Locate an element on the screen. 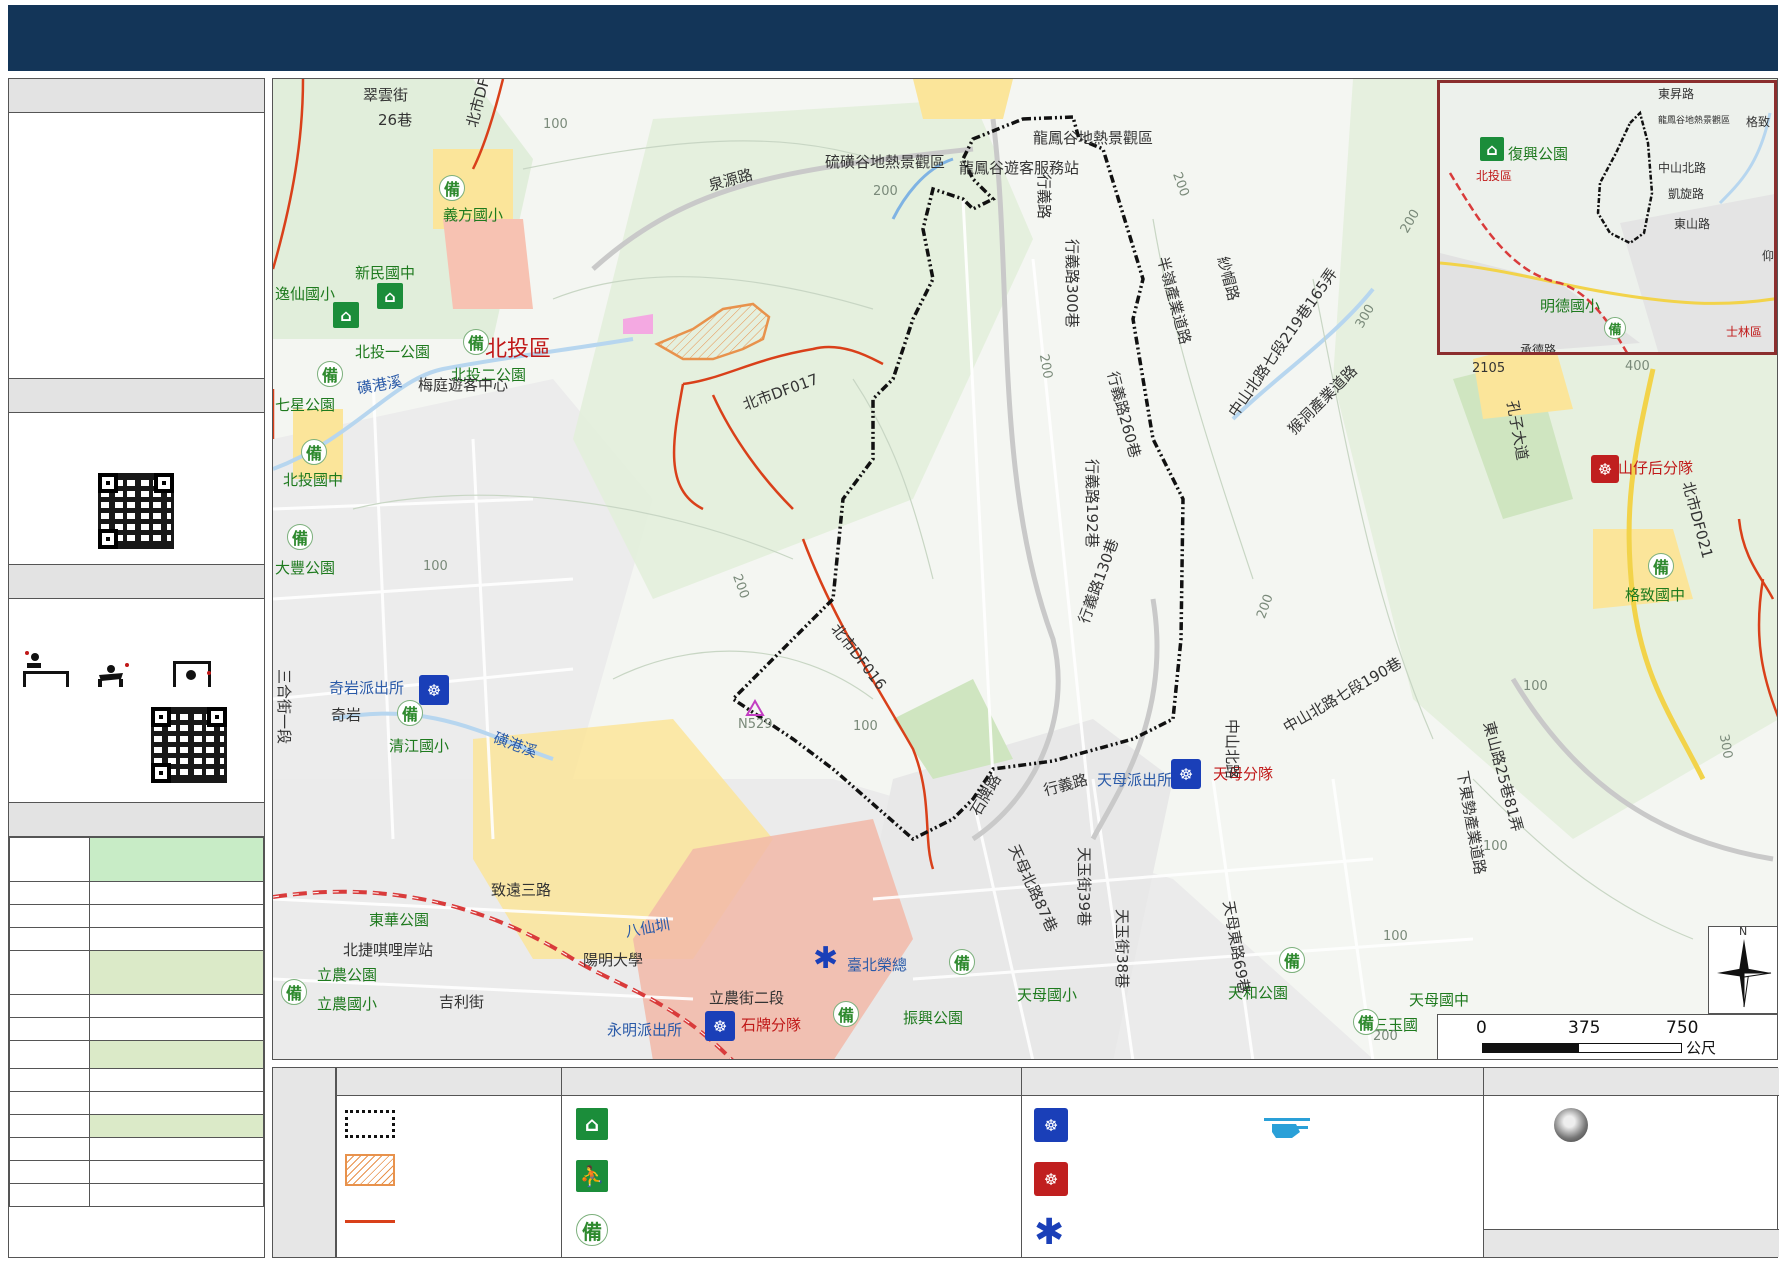 The image size is (1786, 1263). map-label: 三合街一段 is located at coordinates (284, 707).